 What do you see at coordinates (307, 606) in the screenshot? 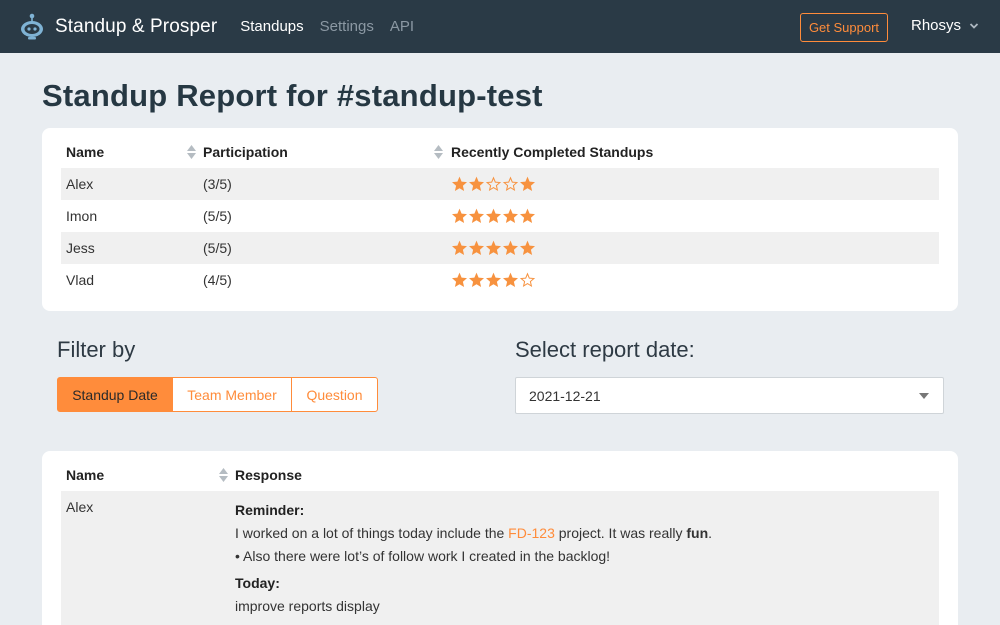
I see `today-text: improve reports display` at bounding box center [307, 606].